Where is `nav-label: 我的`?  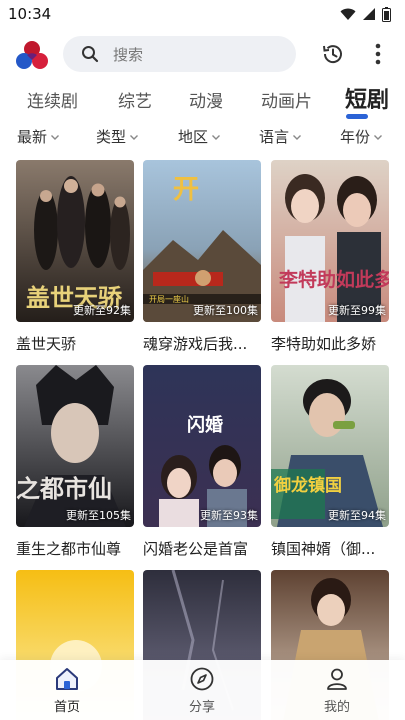 nav-label: 我的 is located at coordinates (336, 707).